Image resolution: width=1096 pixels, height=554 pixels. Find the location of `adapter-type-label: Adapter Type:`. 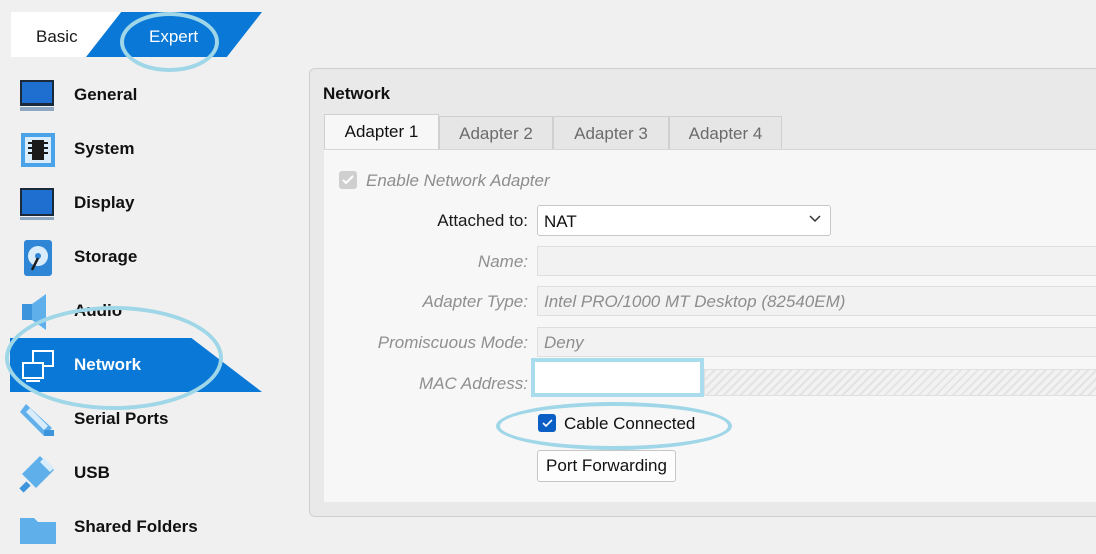

adapter-type-label: Adapter Type: is located at coordinates (475, 301).